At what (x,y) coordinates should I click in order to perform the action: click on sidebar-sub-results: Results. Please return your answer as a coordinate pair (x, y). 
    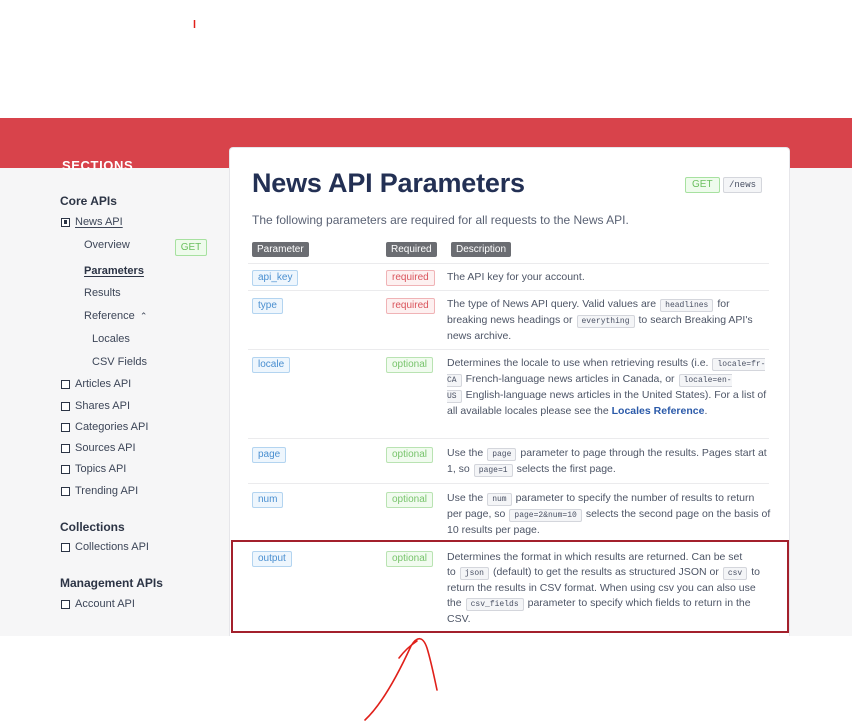
    Looking at the image, I should click on (102, 293).